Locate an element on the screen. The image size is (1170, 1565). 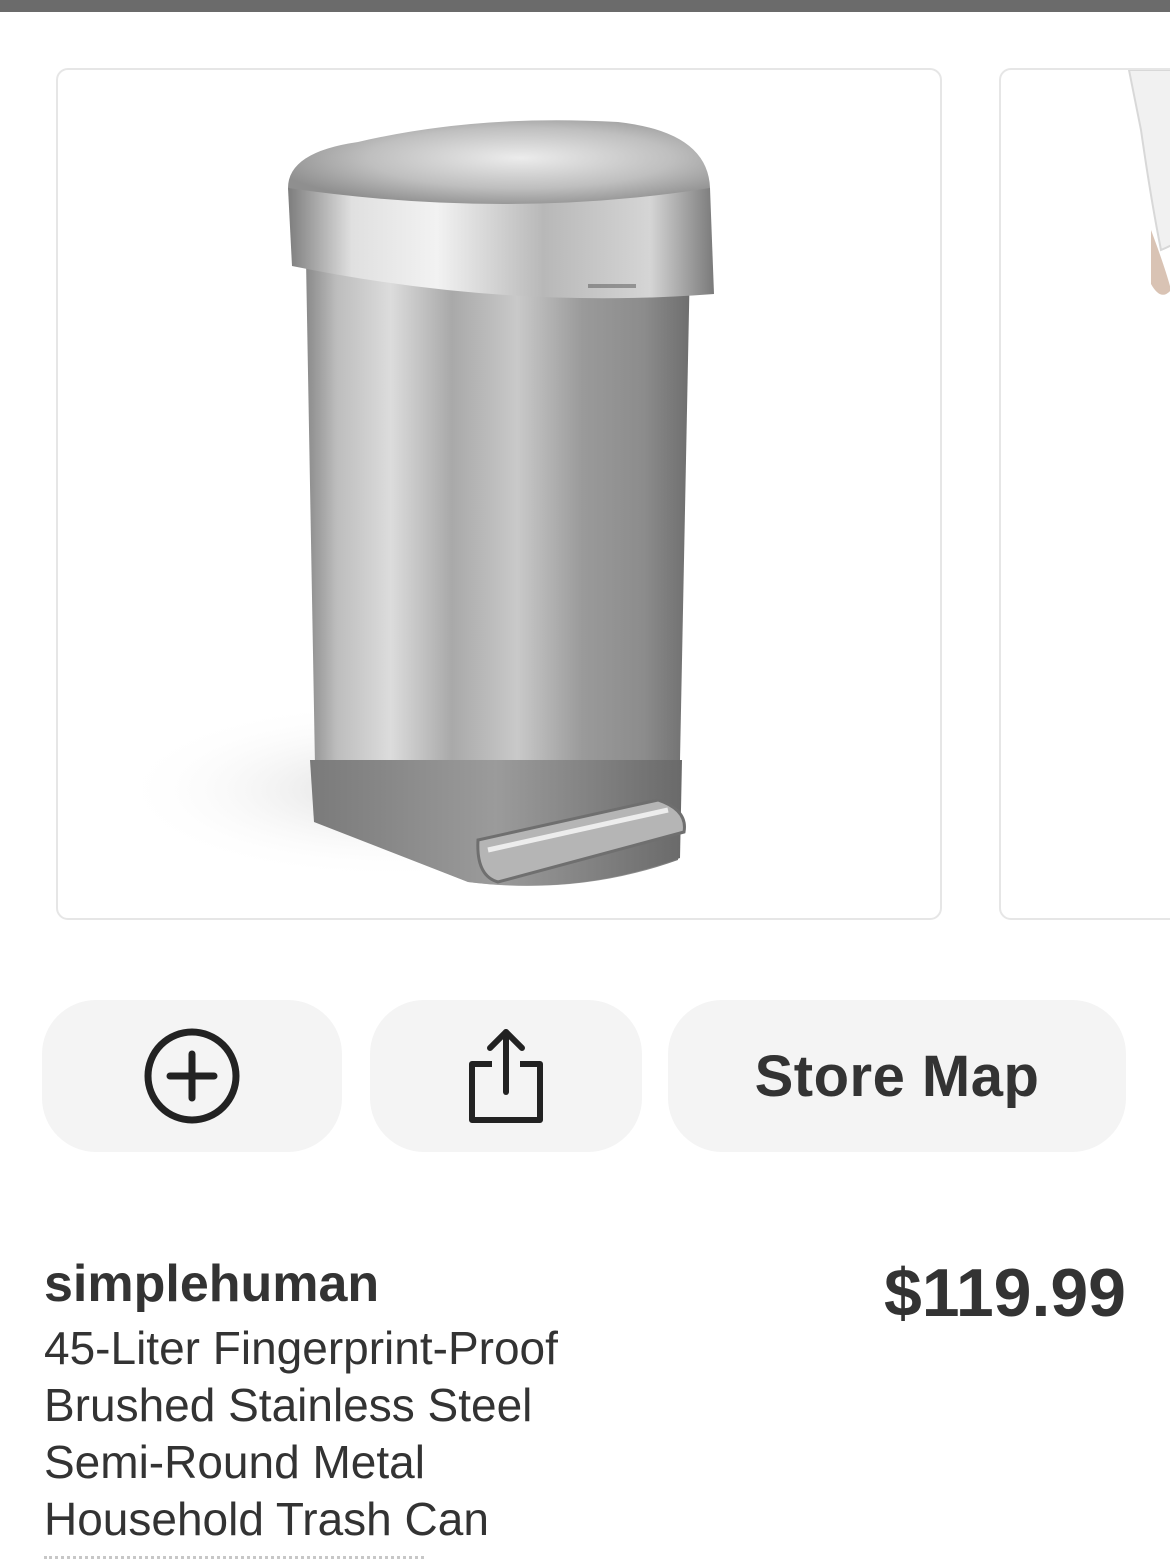
add-to-list-button is located at coordinates (192, 1076).